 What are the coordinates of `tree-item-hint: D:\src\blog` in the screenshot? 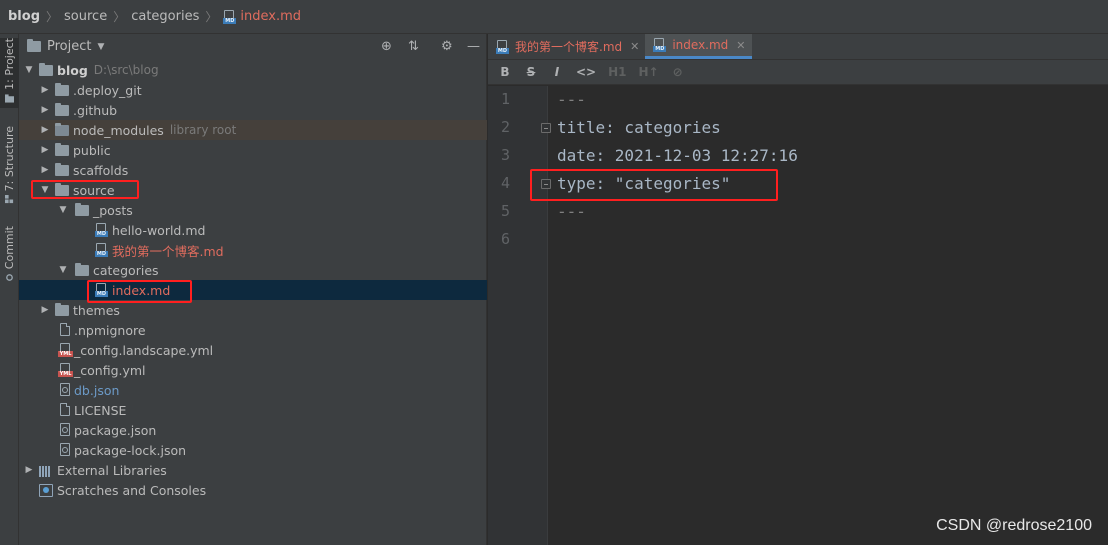 It's located at (126, 70).